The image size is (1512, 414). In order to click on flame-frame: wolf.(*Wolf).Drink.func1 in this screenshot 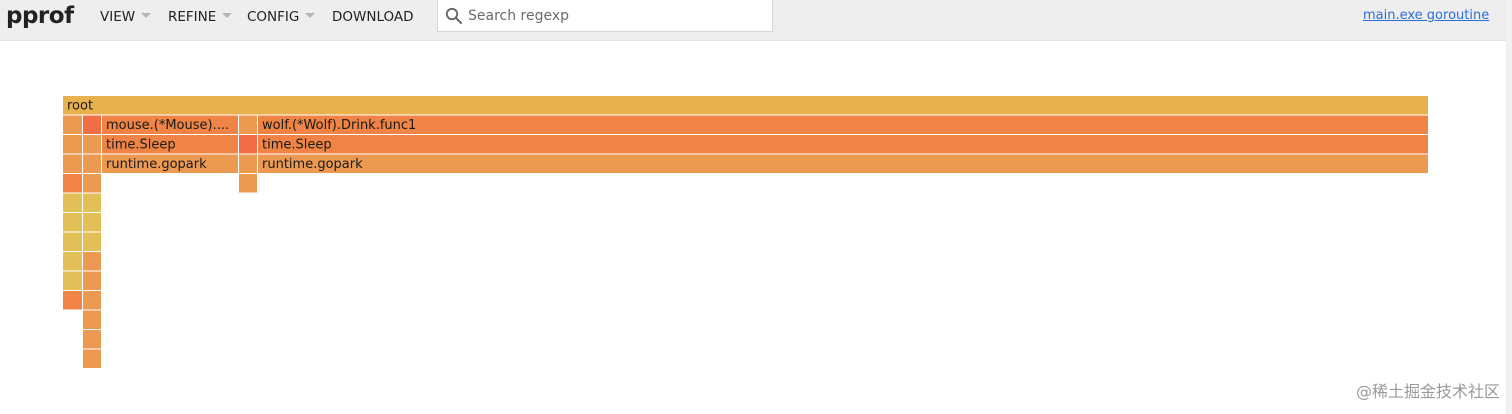, I will do `click(843, 125)`.